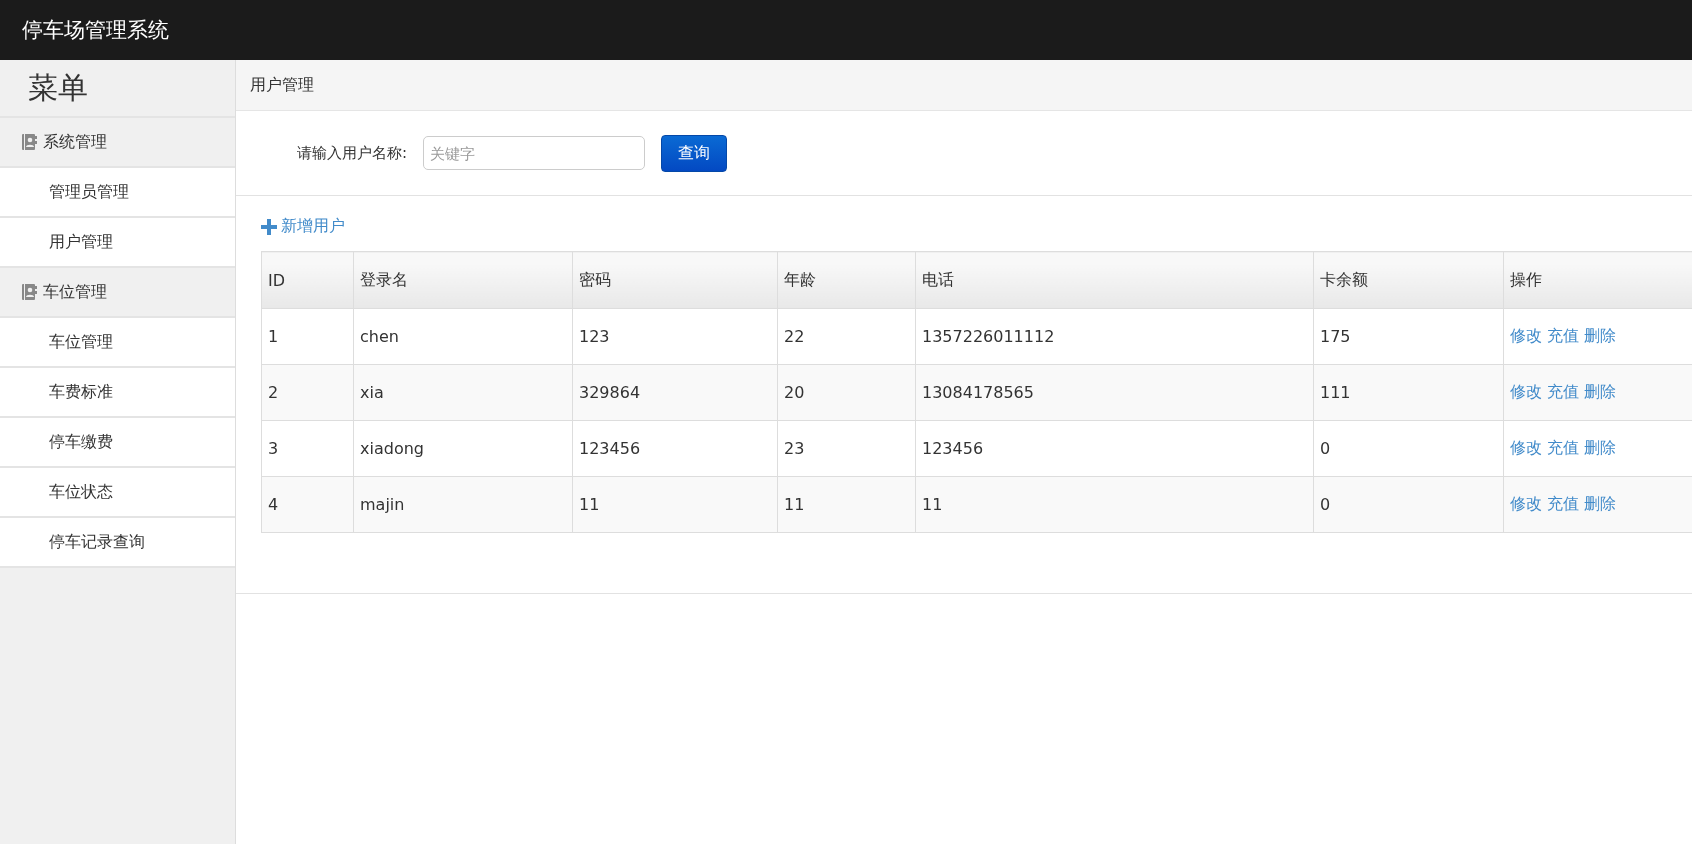  What do you see at coordinates (846, 336) in the screenshot?
I see `table-cell: 22` at bounding box center [846, 336].